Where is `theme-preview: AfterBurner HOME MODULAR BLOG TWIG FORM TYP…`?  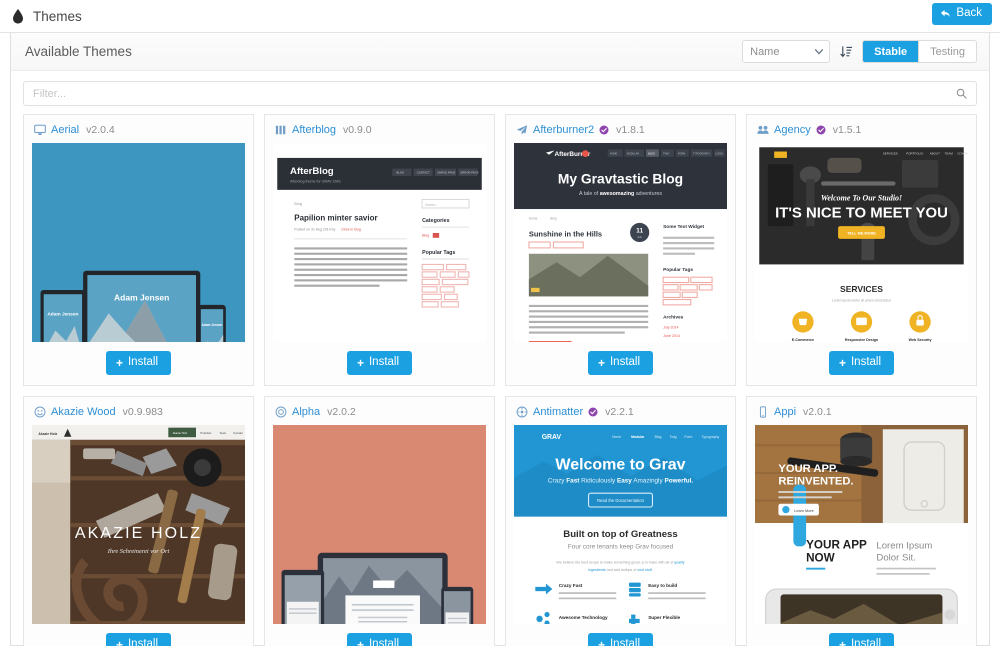
theme-preview: AfterBurner HOME MODULAR BLOG TWIG FORM TYP… is located at coordinates (620, 242).